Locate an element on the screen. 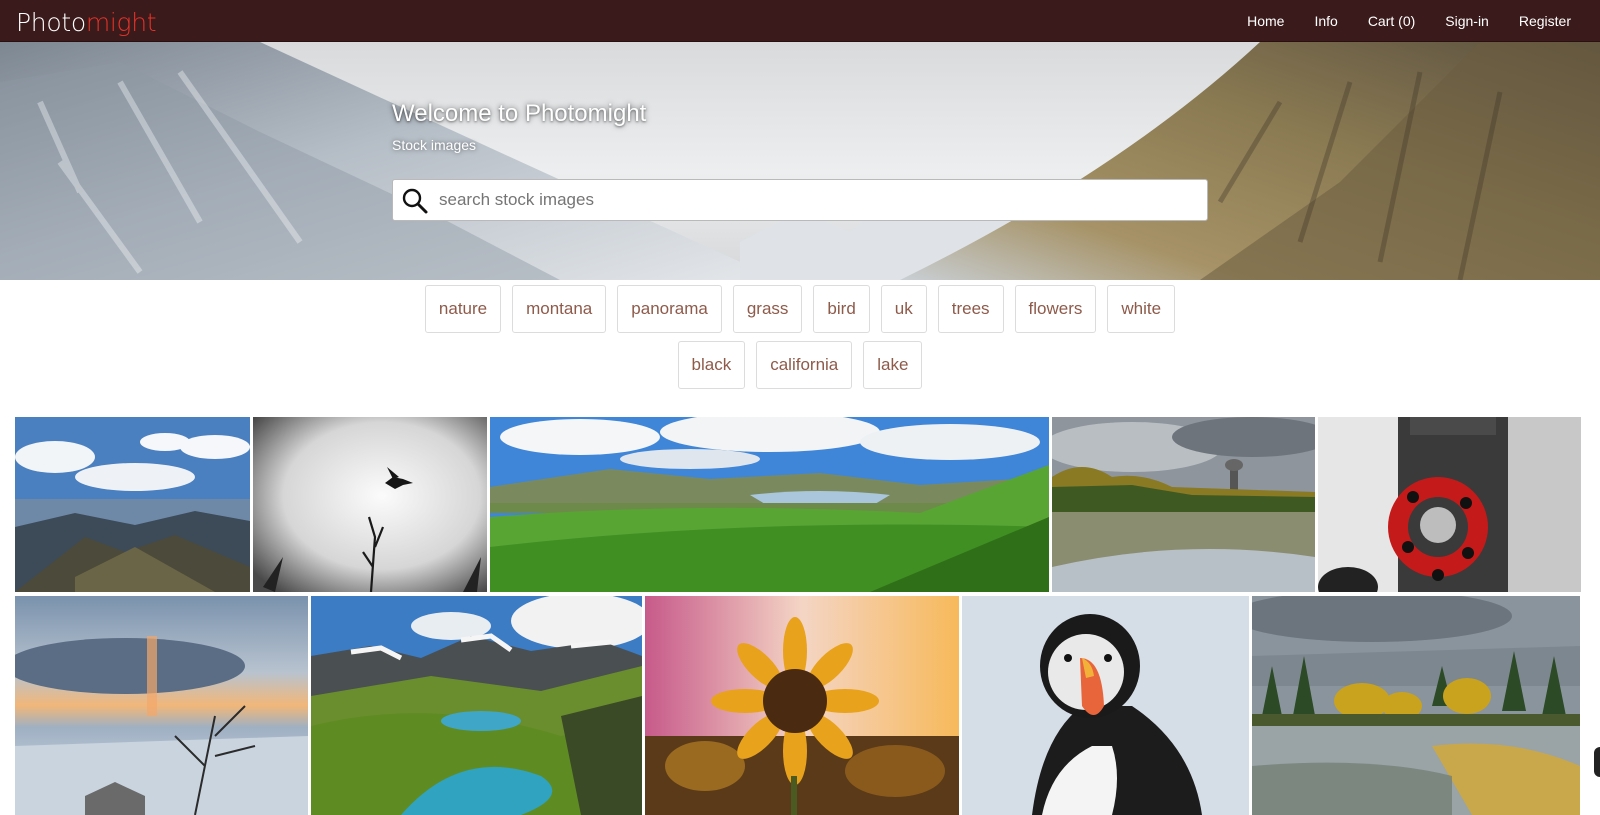  brand-logo: Photomight is located at coordinates (86, 22).